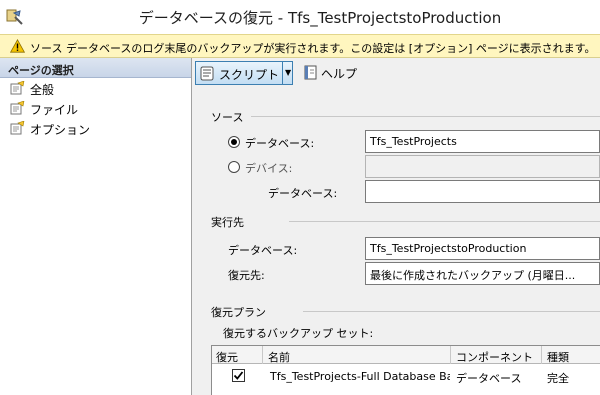  I want to click on warning-icon, so click(17, 47).